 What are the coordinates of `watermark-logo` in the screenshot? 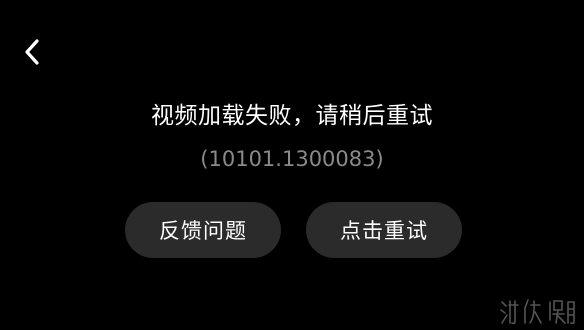 It's located at (537, 312).